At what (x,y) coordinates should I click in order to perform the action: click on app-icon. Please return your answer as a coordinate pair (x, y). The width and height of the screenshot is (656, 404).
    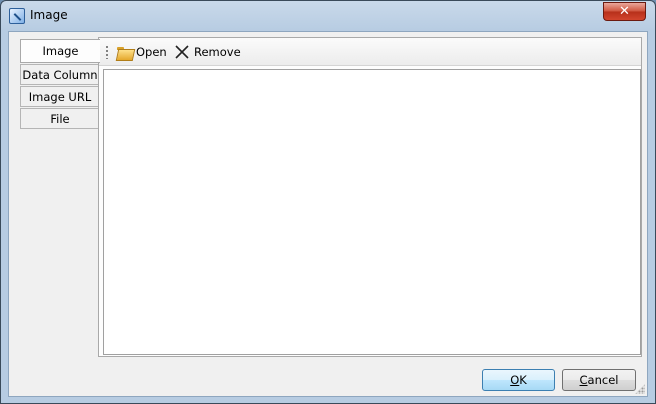
    Looking at the image, I should click on (17, 16).